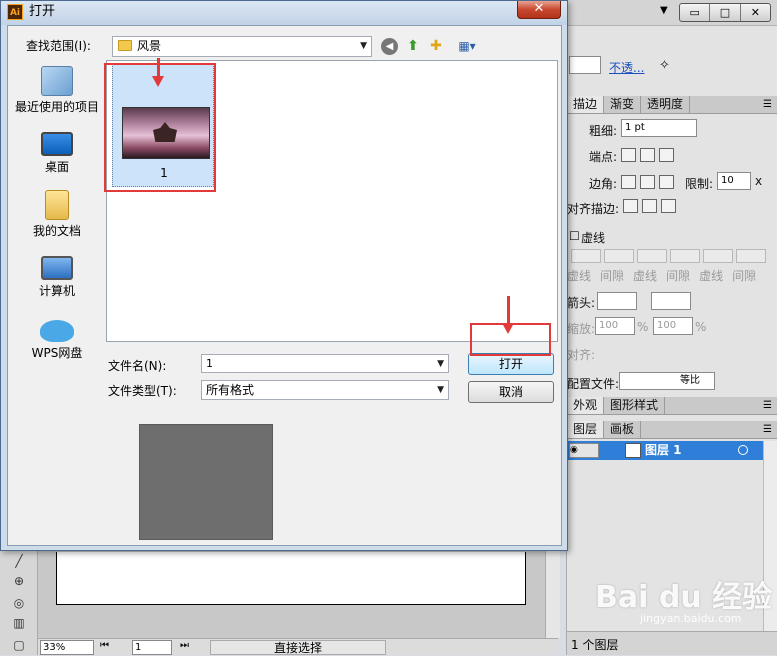  What do you see at coordinates (664, 65) in the screenshot?
I see `wand-icon: ✧` at bounding box center [664, 65].